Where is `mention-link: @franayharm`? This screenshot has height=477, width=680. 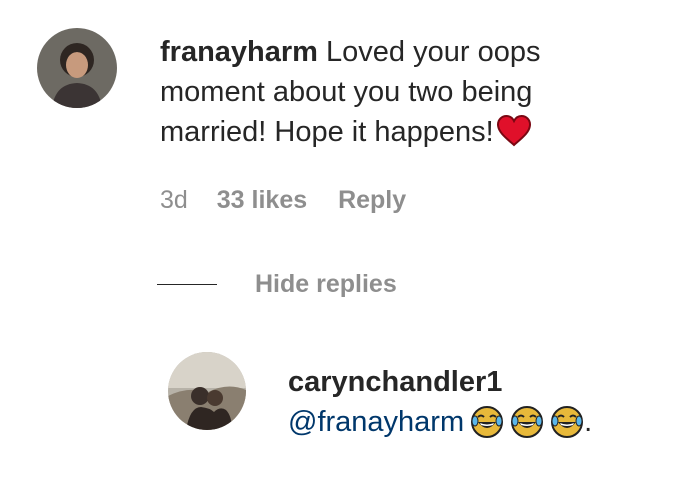
mention-link: @franayharm is located at coordinates (376, 422).